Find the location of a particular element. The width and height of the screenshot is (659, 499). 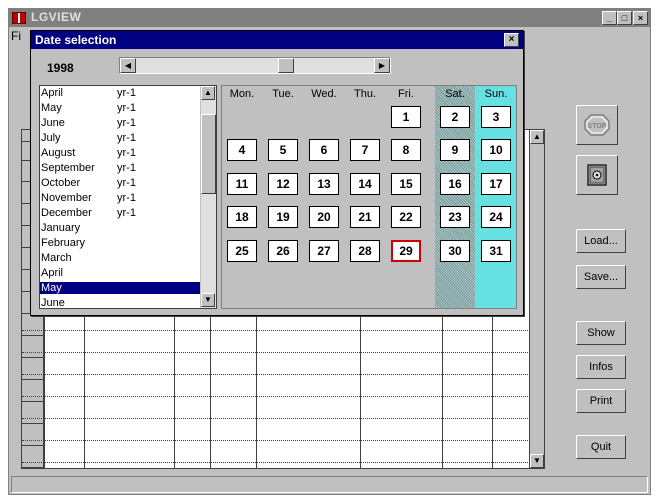

day-cell: 10 is located at coordinates (496, 150).